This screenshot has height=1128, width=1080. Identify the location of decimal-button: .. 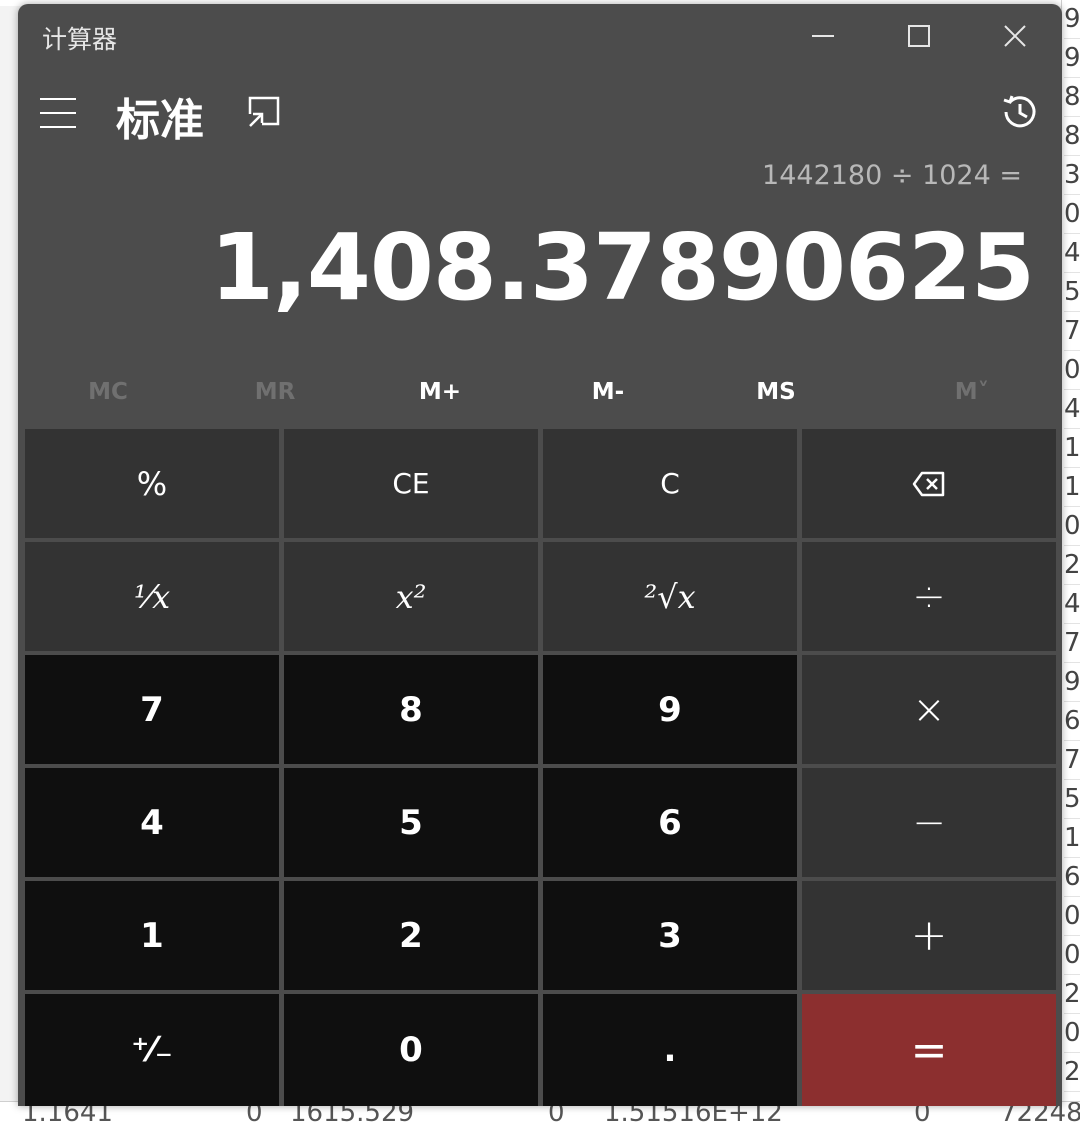
(670, 1050).